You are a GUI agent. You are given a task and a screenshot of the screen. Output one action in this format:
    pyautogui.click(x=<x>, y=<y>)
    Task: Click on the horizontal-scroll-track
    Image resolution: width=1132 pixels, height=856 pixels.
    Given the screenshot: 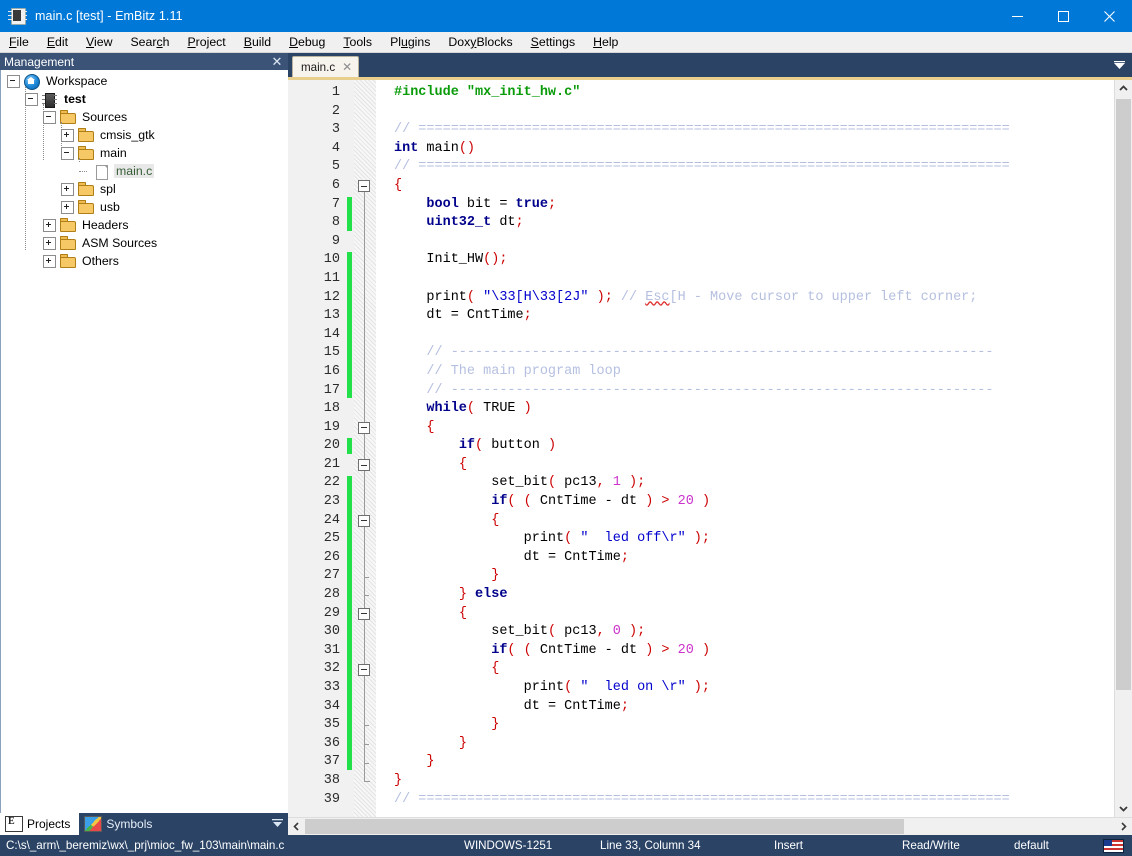 What is the action you would take?
    pyautogui.click(x=710, y=826)
    